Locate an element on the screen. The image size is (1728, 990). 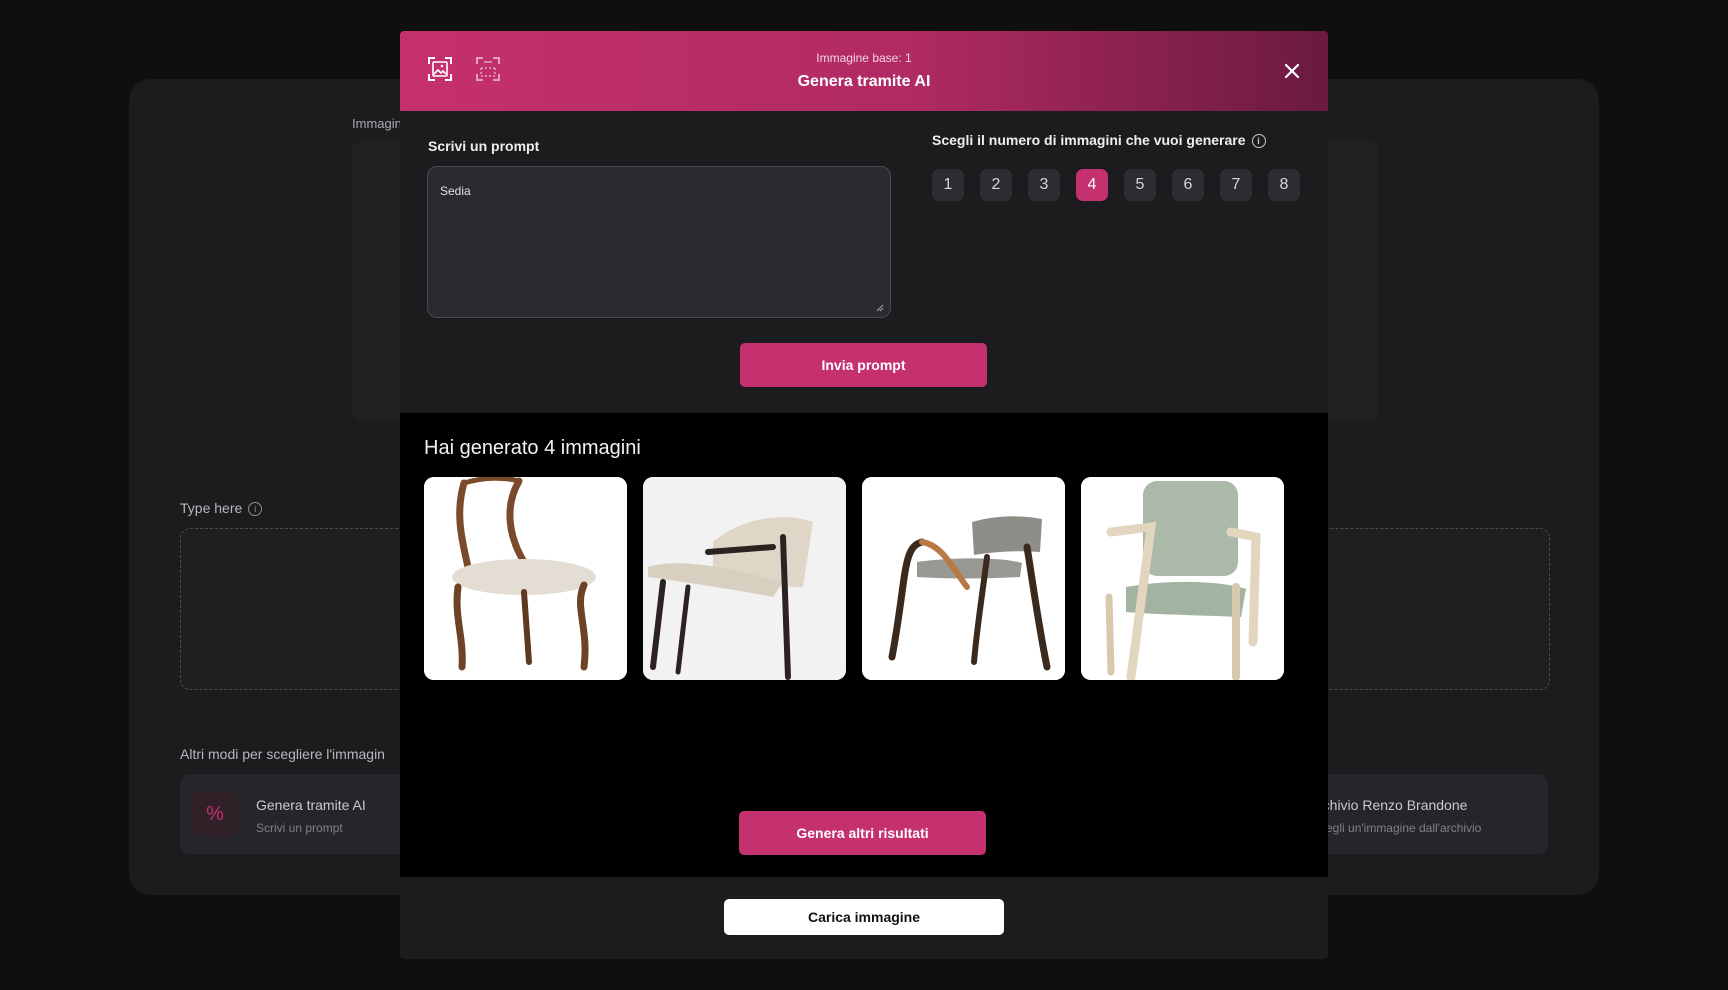
option-archive-title: rchivio Renzo Brandone is located at coordinates (1393, 805).